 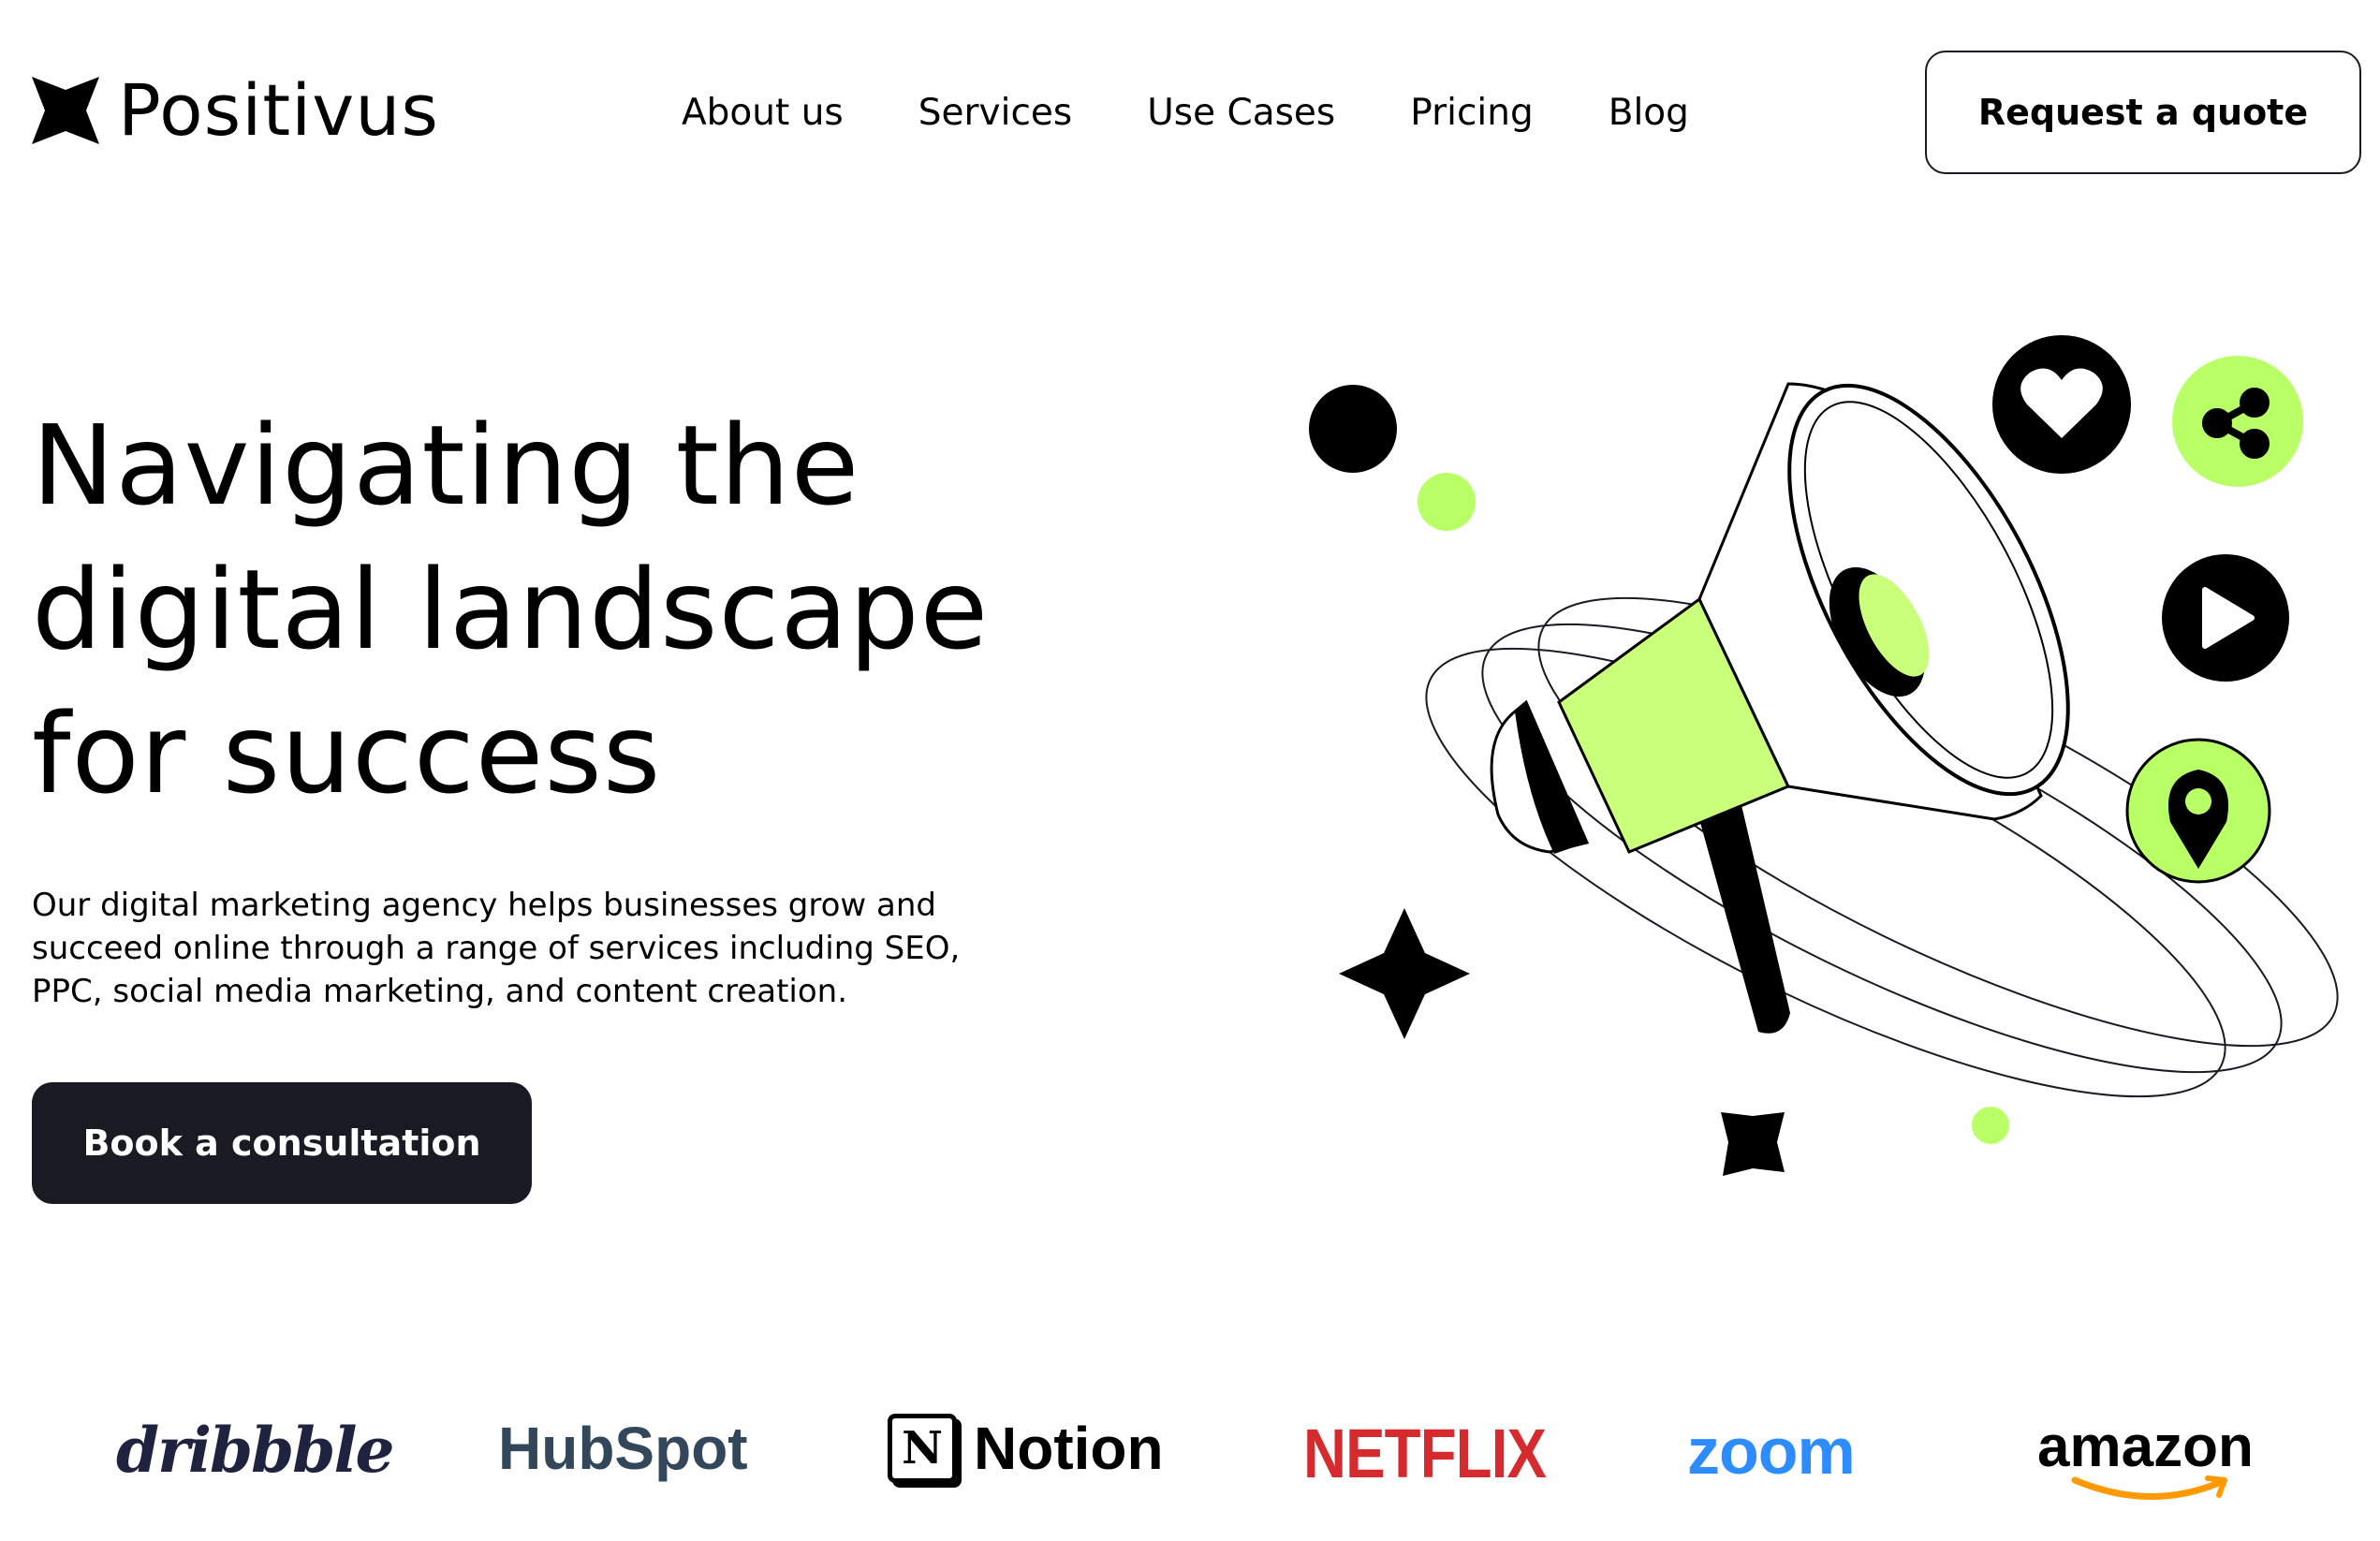 I want to click on notion-icon: N, so click(x=922, y=1448).